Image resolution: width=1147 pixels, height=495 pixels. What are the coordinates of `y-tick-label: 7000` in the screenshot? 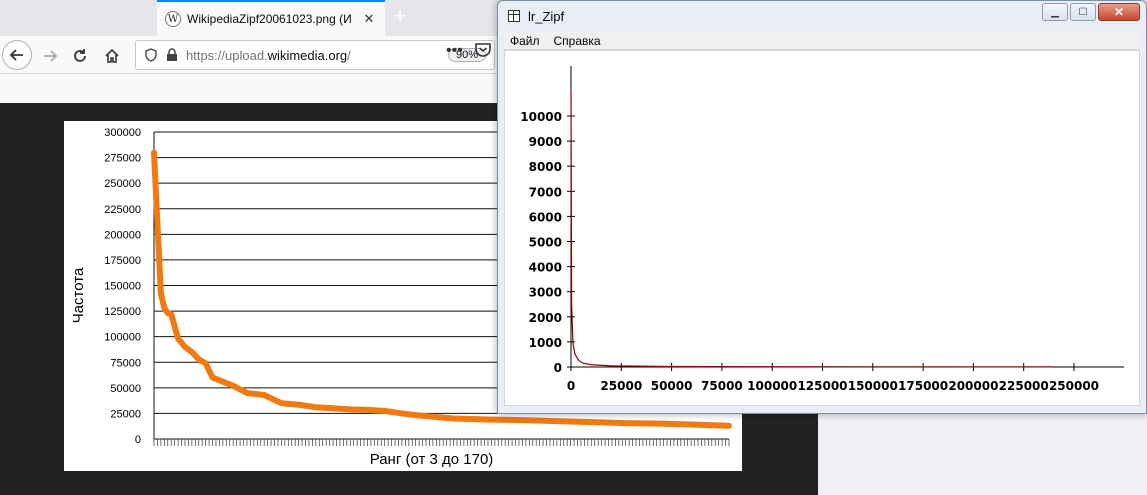 It's located at (545, 192).